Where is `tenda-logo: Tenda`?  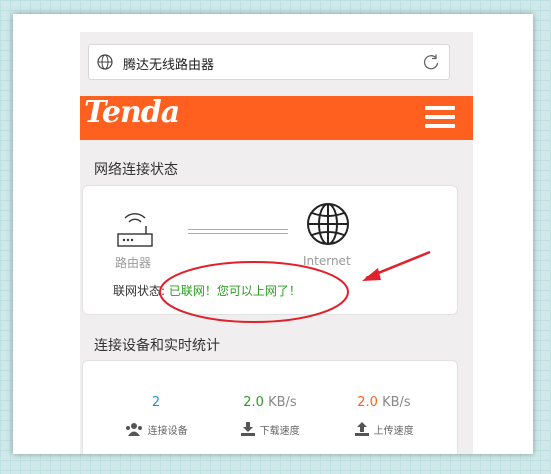 tenda-logo: Tenda is located at coordinates (132, 112).